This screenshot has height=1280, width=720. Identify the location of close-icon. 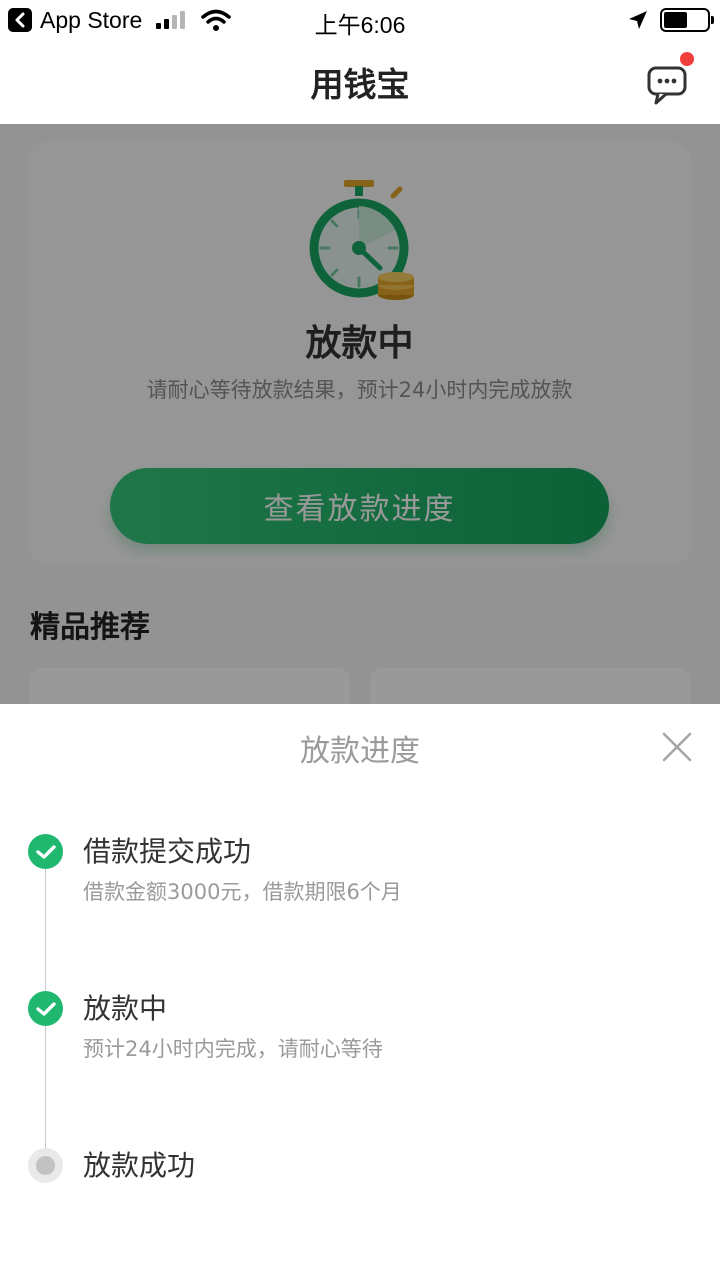
(677, 747).